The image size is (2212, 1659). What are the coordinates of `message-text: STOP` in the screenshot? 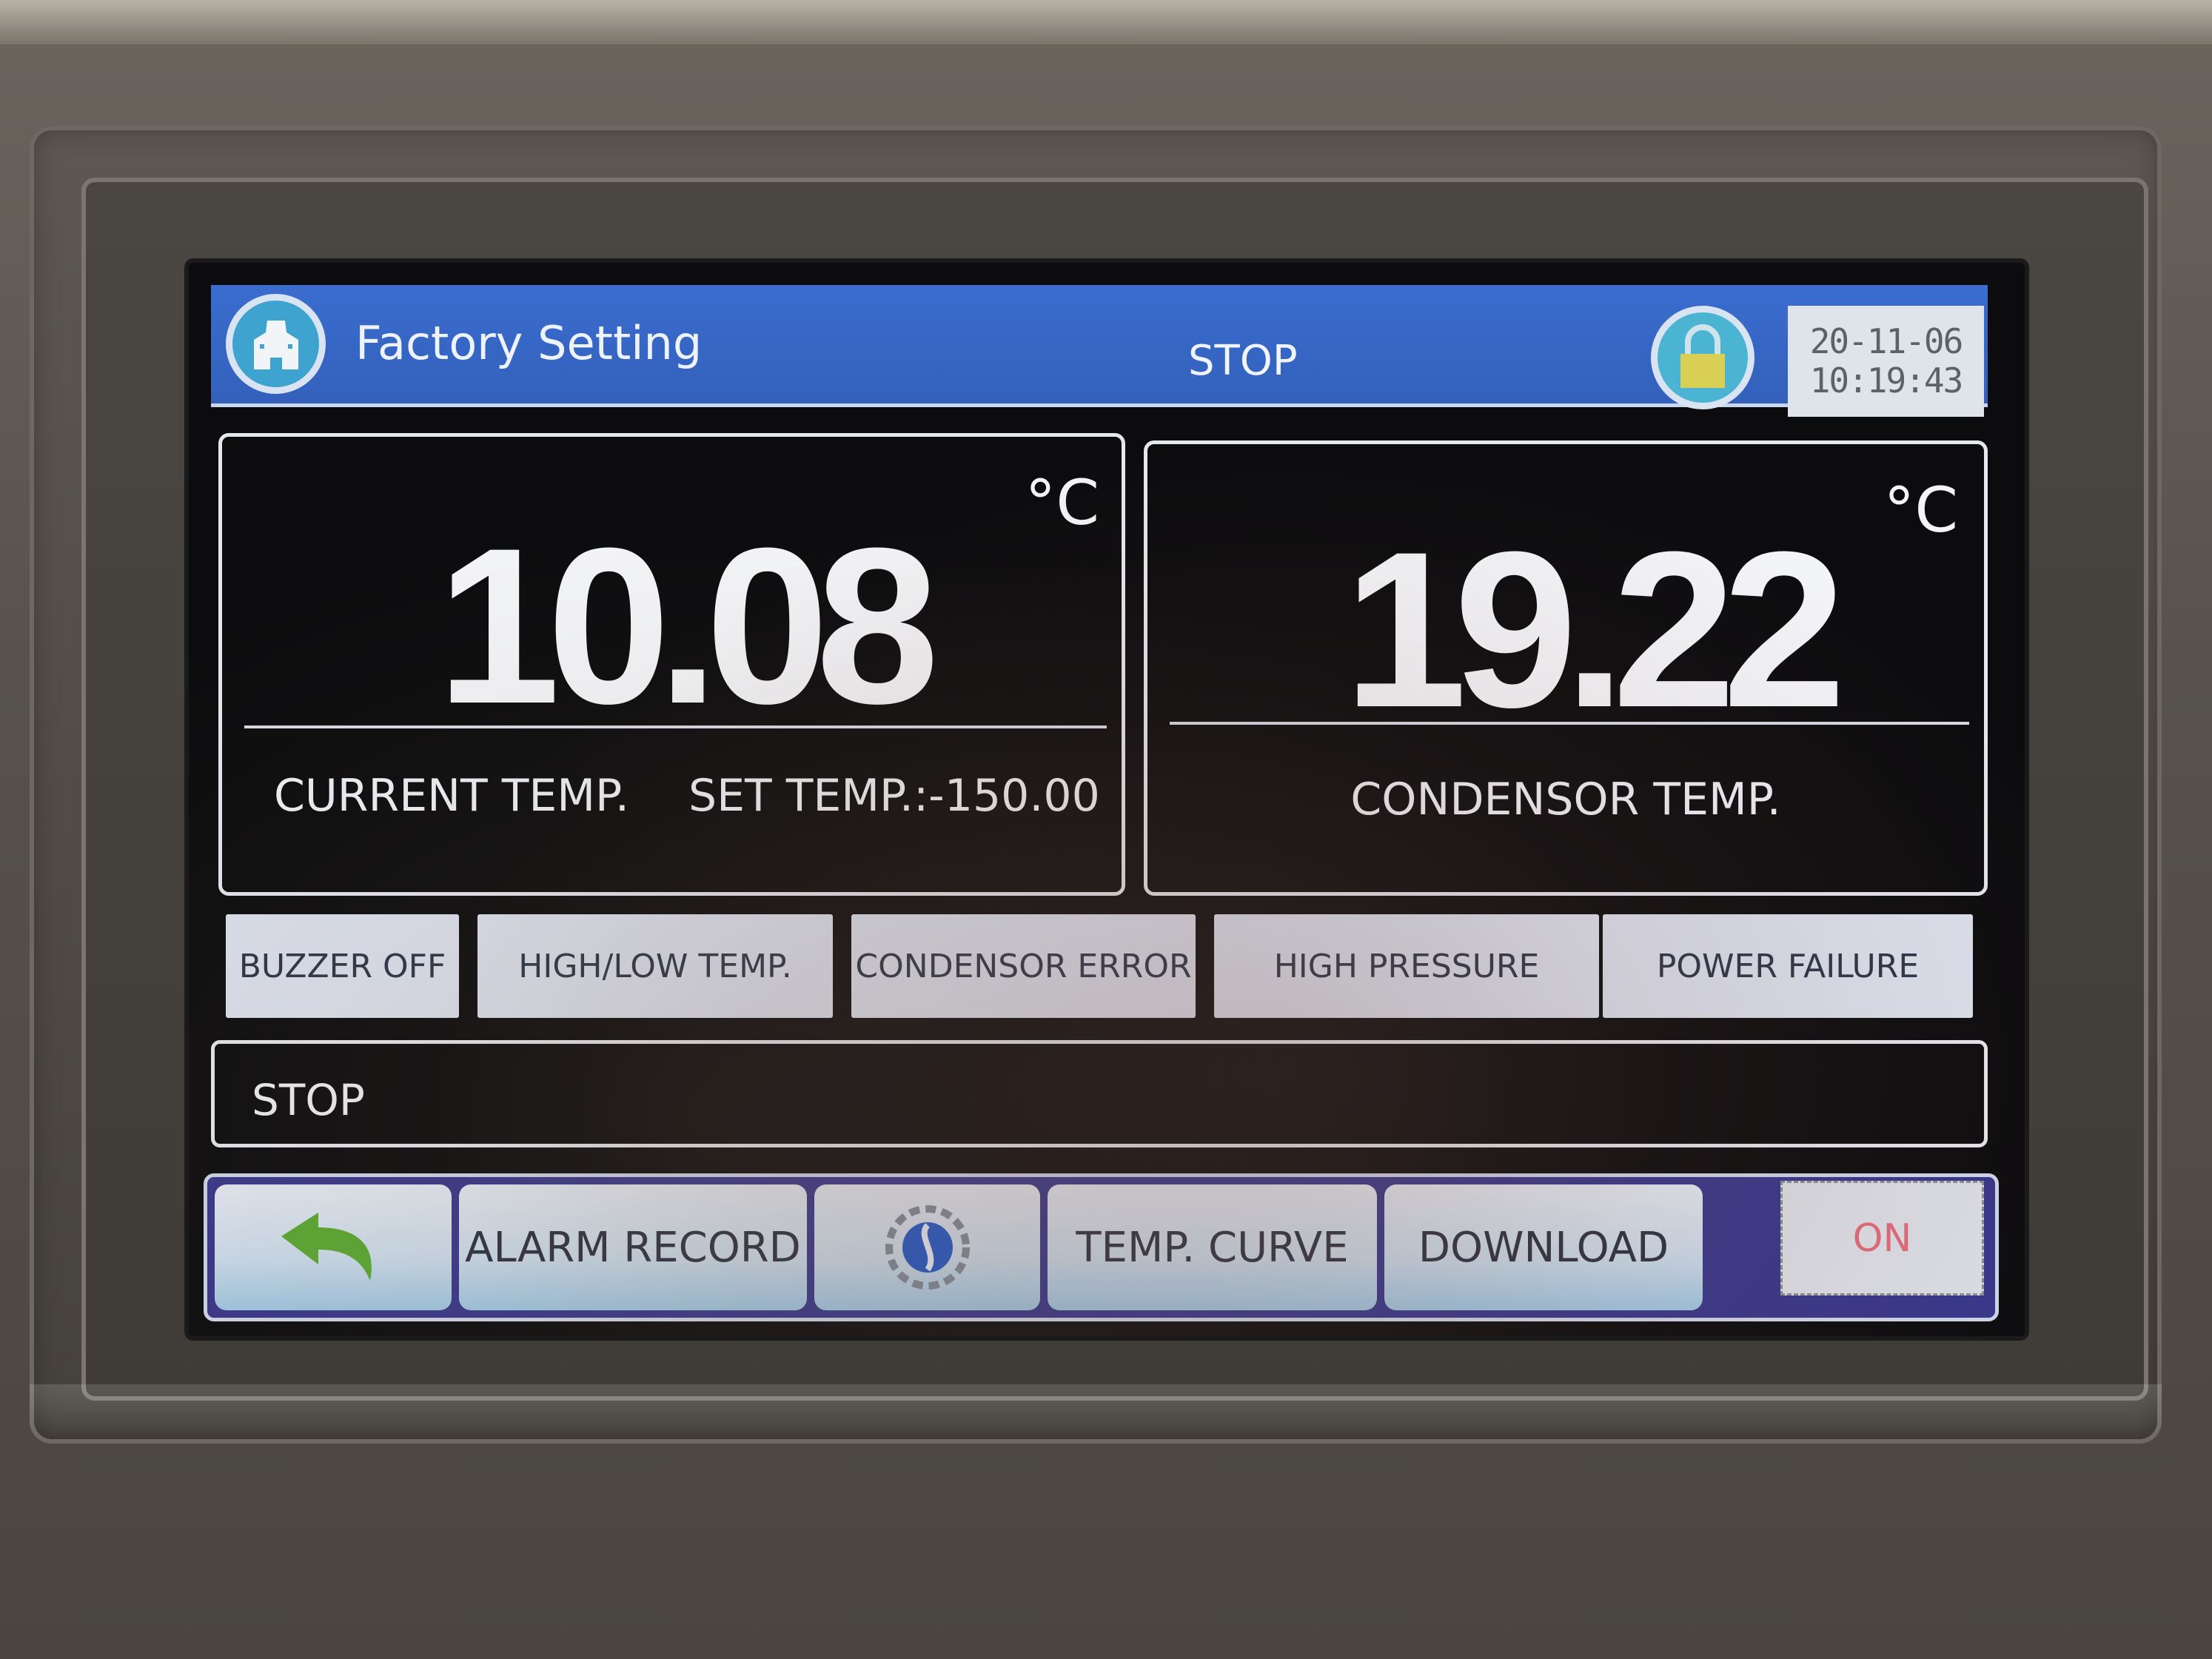 It's located at (308, 1100).